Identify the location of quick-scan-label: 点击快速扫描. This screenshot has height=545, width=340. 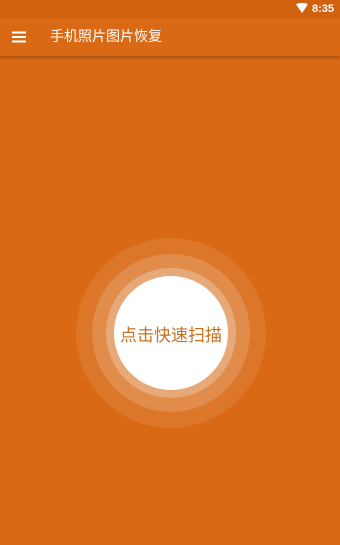
(171, 335).